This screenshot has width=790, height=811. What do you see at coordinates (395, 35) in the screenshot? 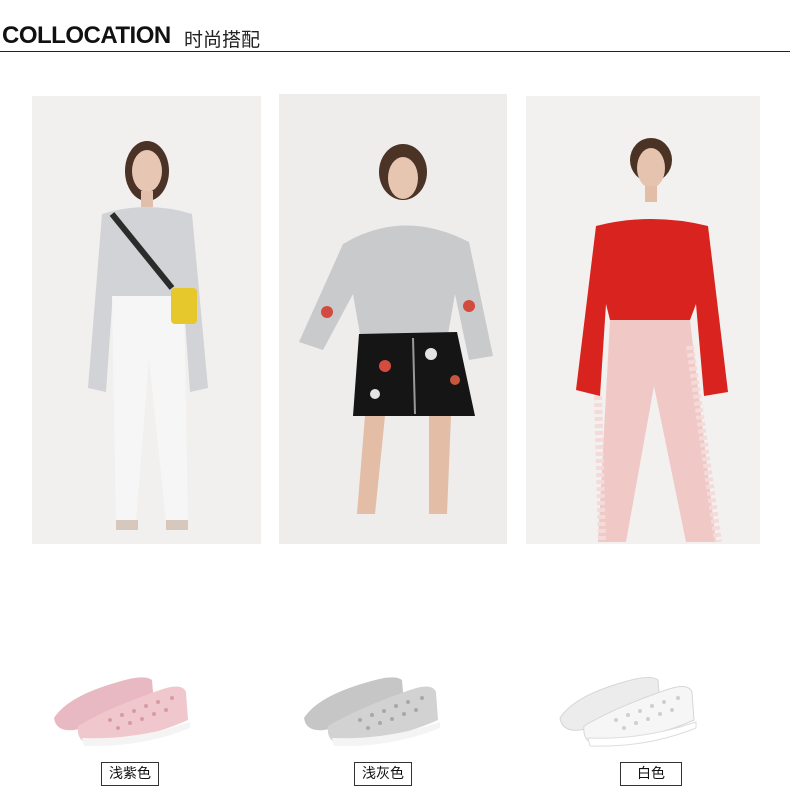
I see `section-header: COLLOCATION 时尚搭配` at bounding box center [395, 35].